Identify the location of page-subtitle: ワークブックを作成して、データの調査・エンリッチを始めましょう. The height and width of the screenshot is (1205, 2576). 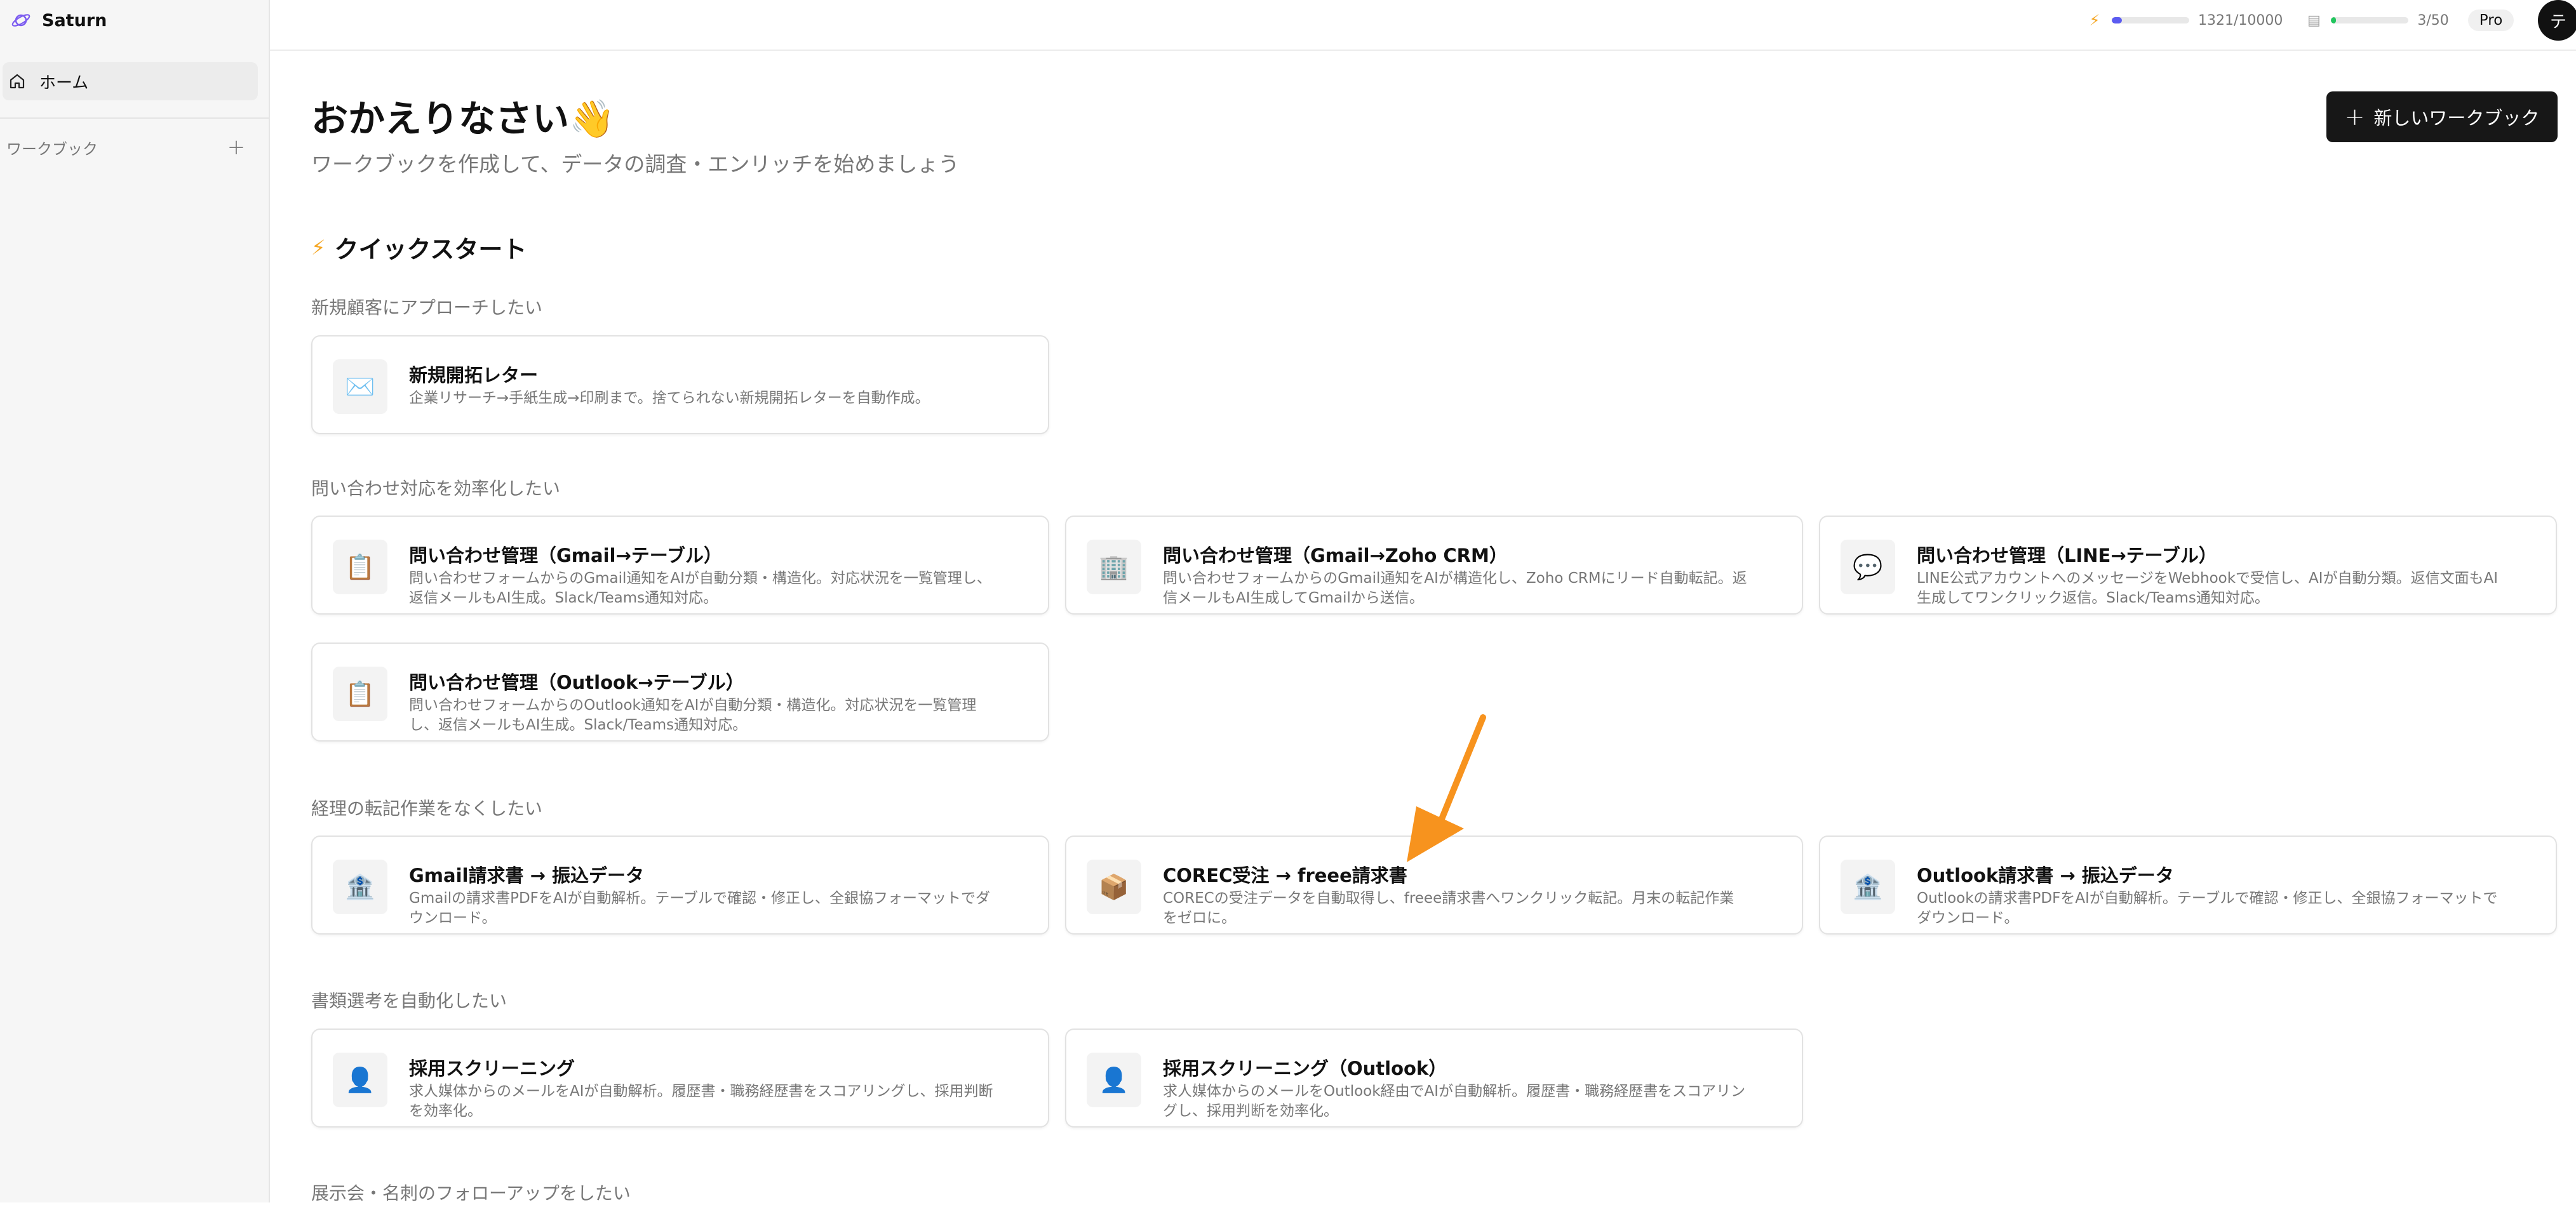
(635, 164).